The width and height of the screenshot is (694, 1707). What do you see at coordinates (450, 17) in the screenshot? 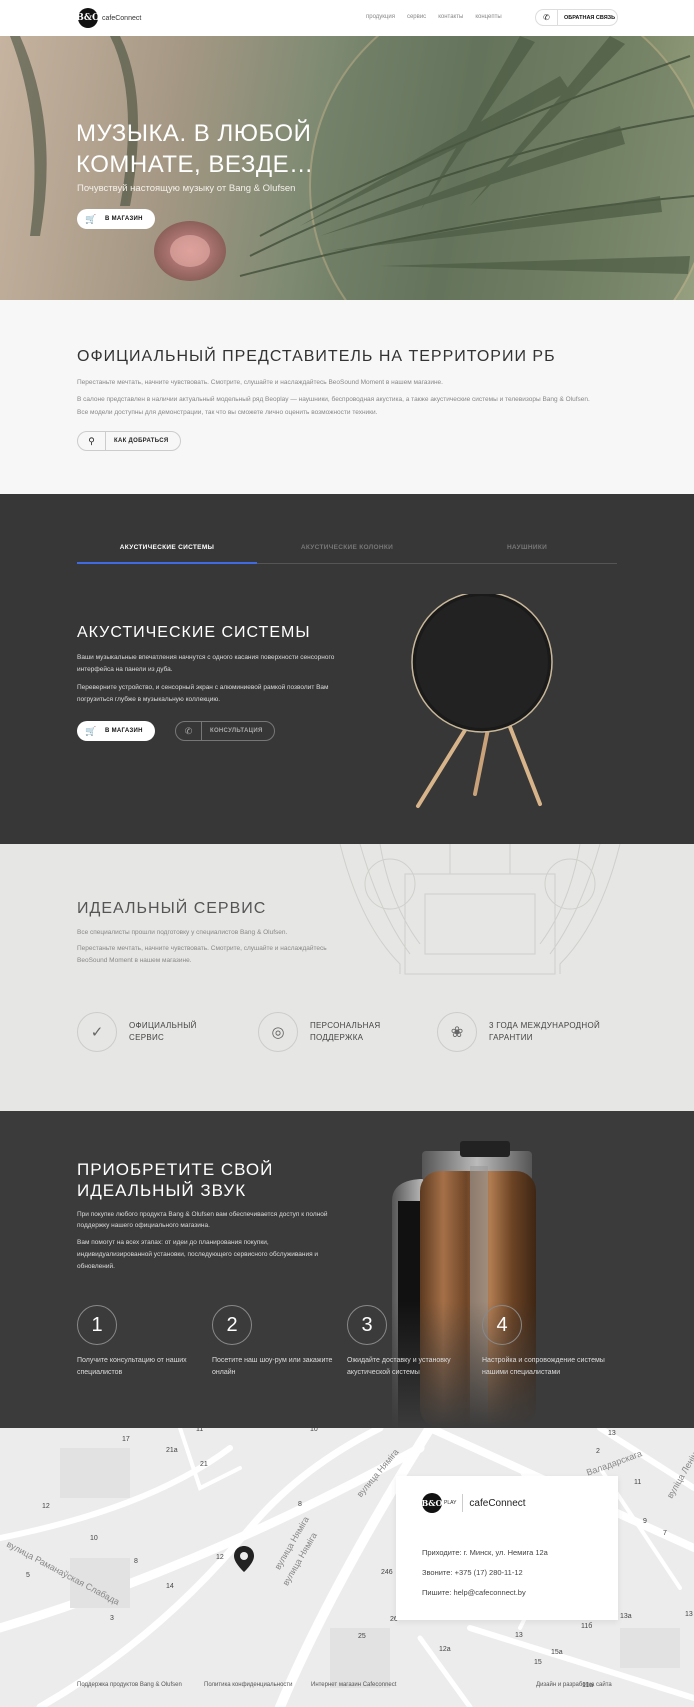
I see `nav-contacts: контакты` at bounding box center [450, 17].